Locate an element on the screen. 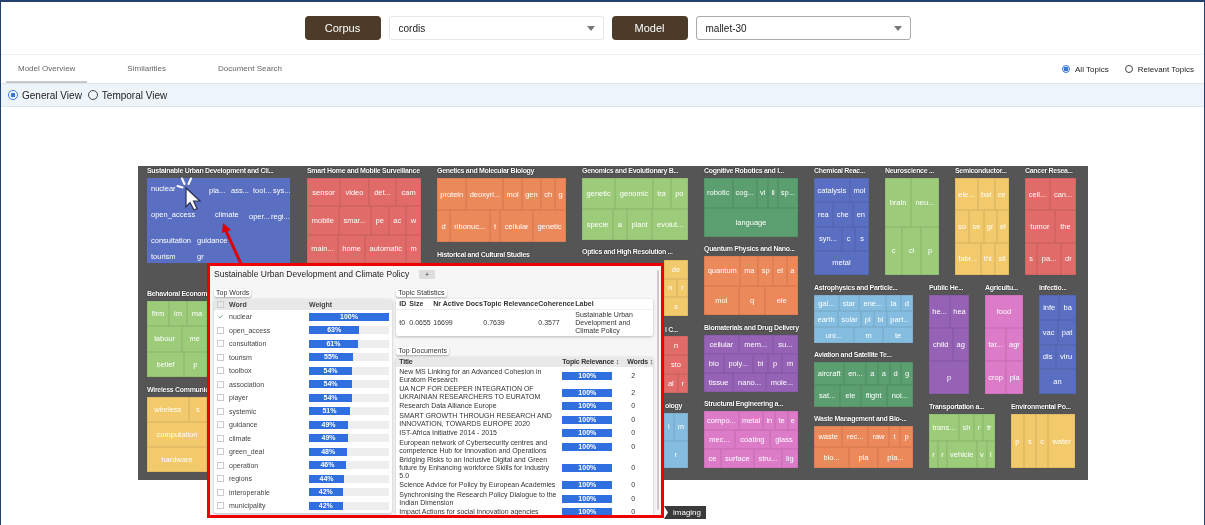 Image resolution: width=1205 pixels, height=525 pixels. panel-title: Sustainable Urban Development and Climate Policy is located at coordinates (312, 274).